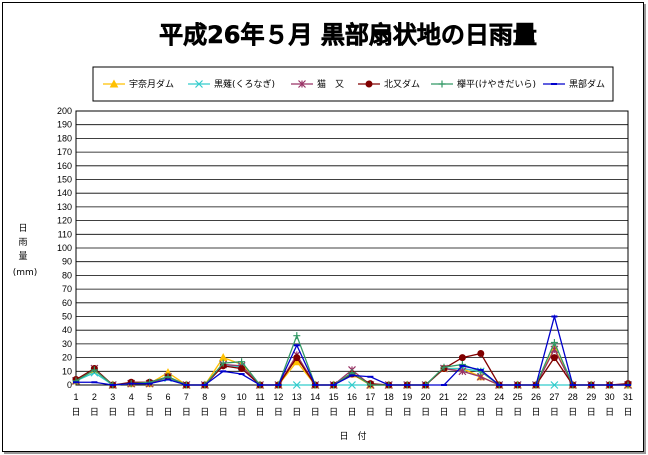 The image size is (648, 455). Describe the element at coordinates (94, 397) in the screenshot. I see `x-tick-label: 2` at that location.